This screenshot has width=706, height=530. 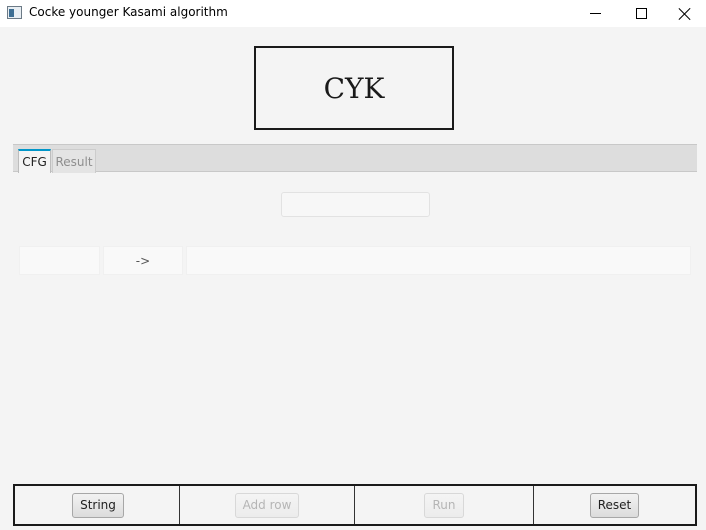 I want to click on rule-right-input, so click(x=438, y=260).